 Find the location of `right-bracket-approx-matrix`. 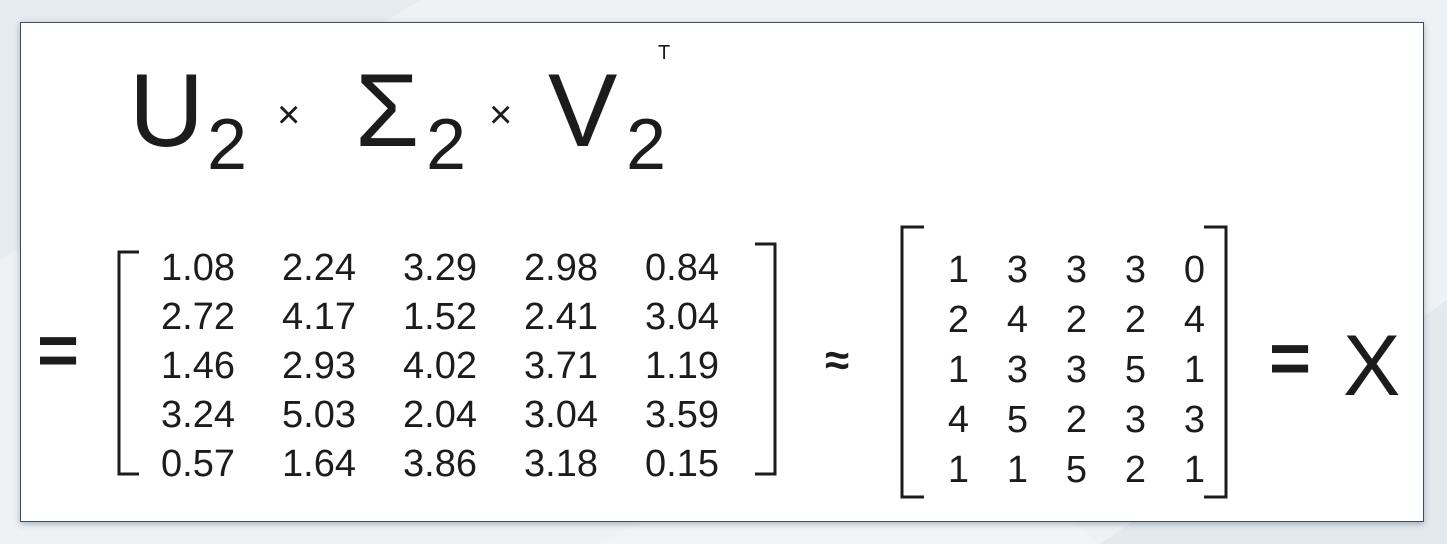

right-bracket-approx-matrix is located at coordinates (766, 359).